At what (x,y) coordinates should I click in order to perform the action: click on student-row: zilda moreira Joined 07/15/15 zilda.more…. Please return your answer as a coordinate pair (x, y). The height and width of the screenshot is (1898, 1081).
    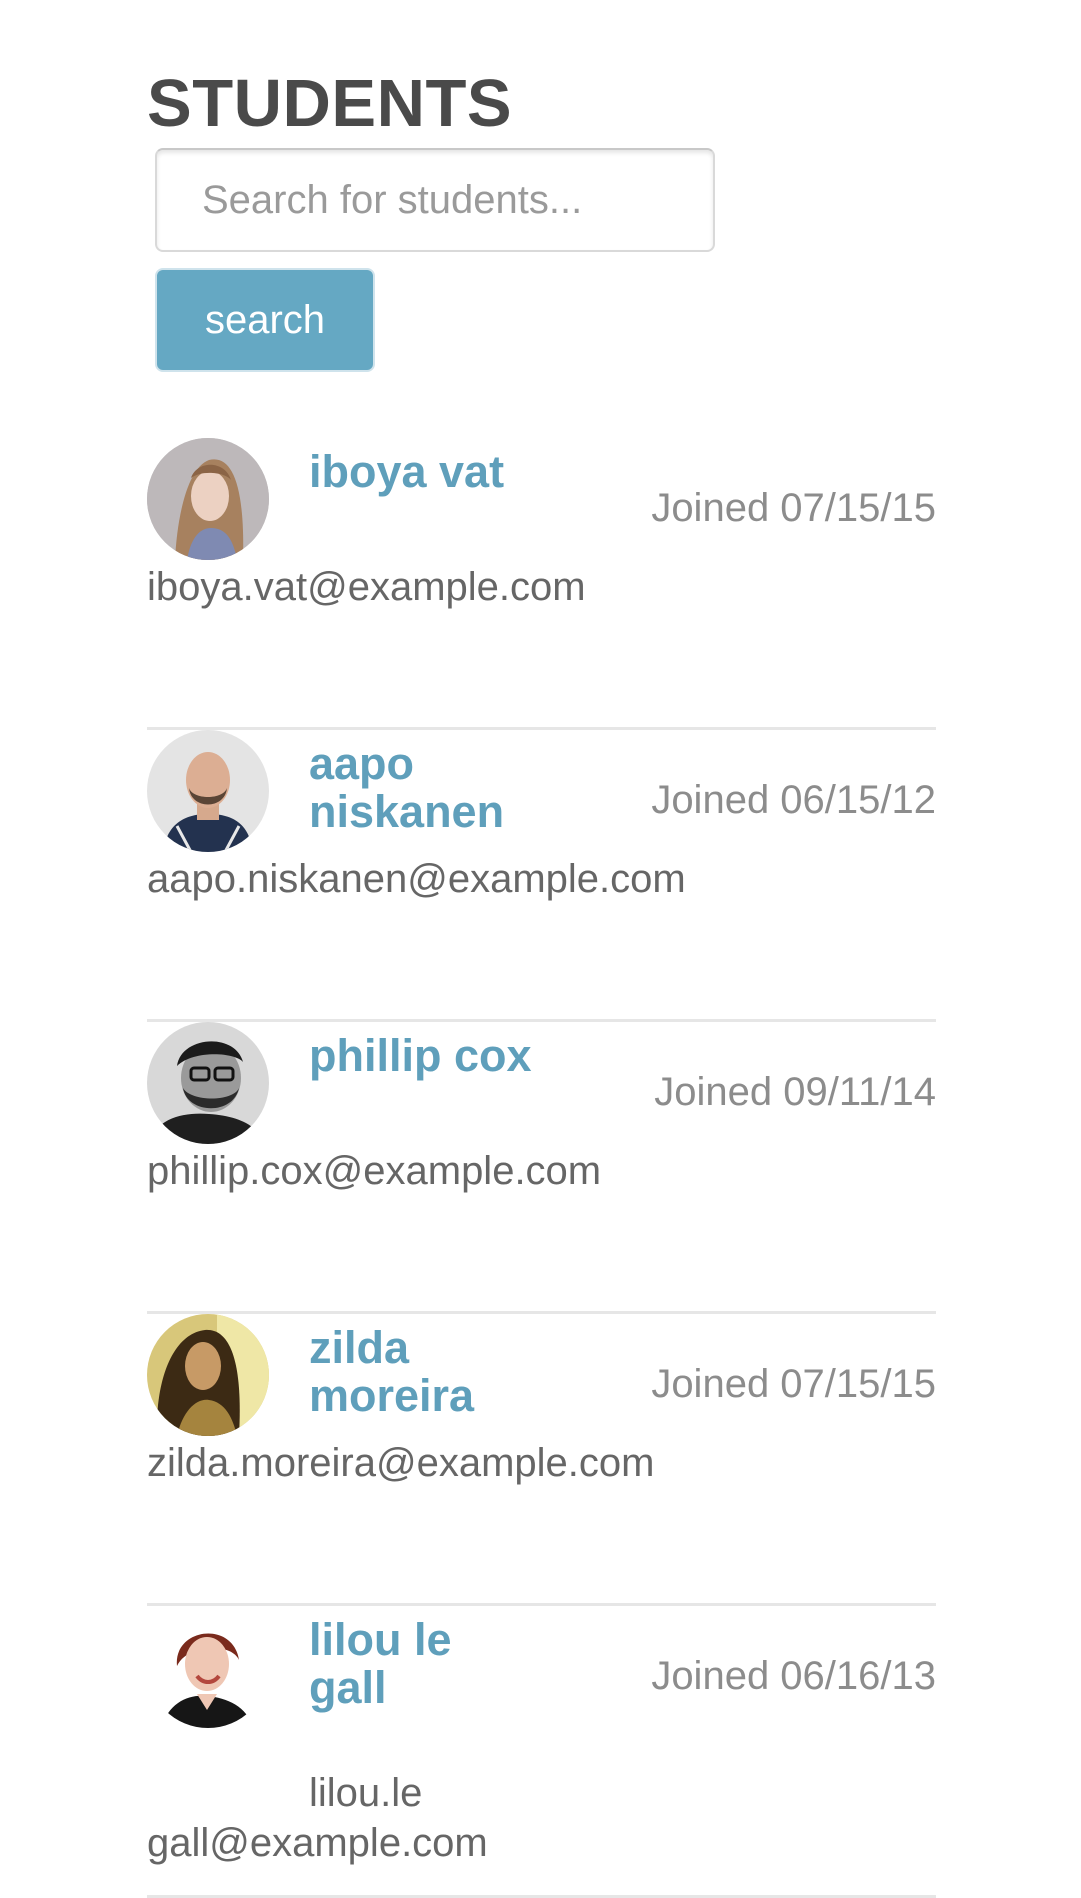
    Looking at the image, I should click on (541, 1460).